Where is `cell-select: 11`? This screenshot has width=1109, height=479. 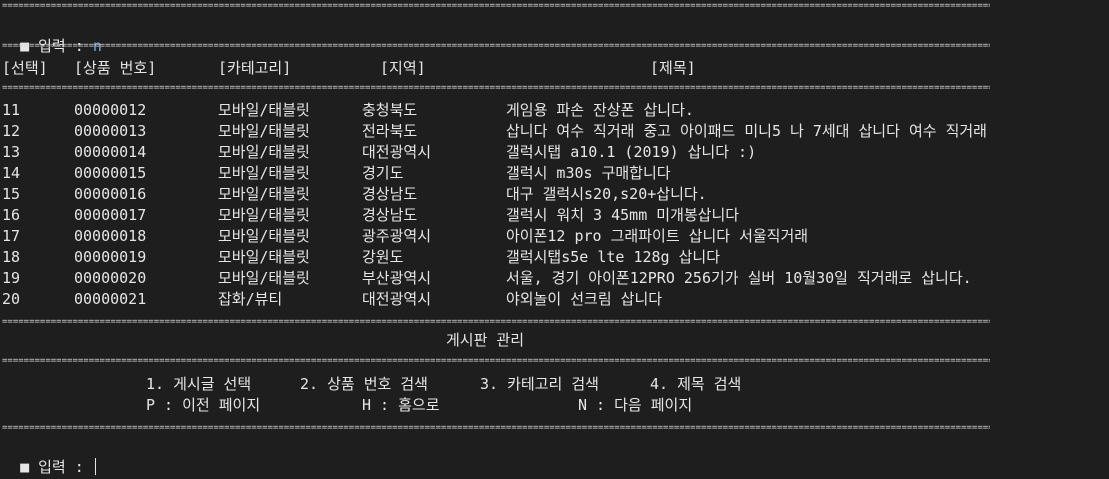
cell-select: 11 is located at coordinates (11, 110).